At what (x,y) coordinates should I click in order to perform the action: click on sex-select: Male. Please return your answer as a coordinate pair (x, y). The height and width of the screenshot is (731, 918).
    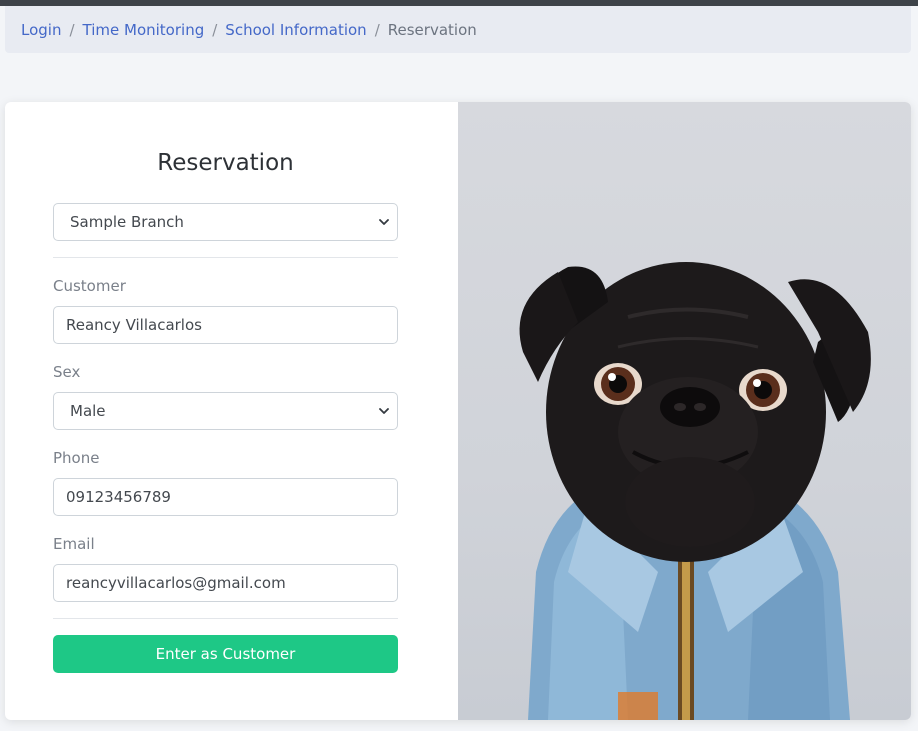
    Looking at the image, I should click on (225, 411).